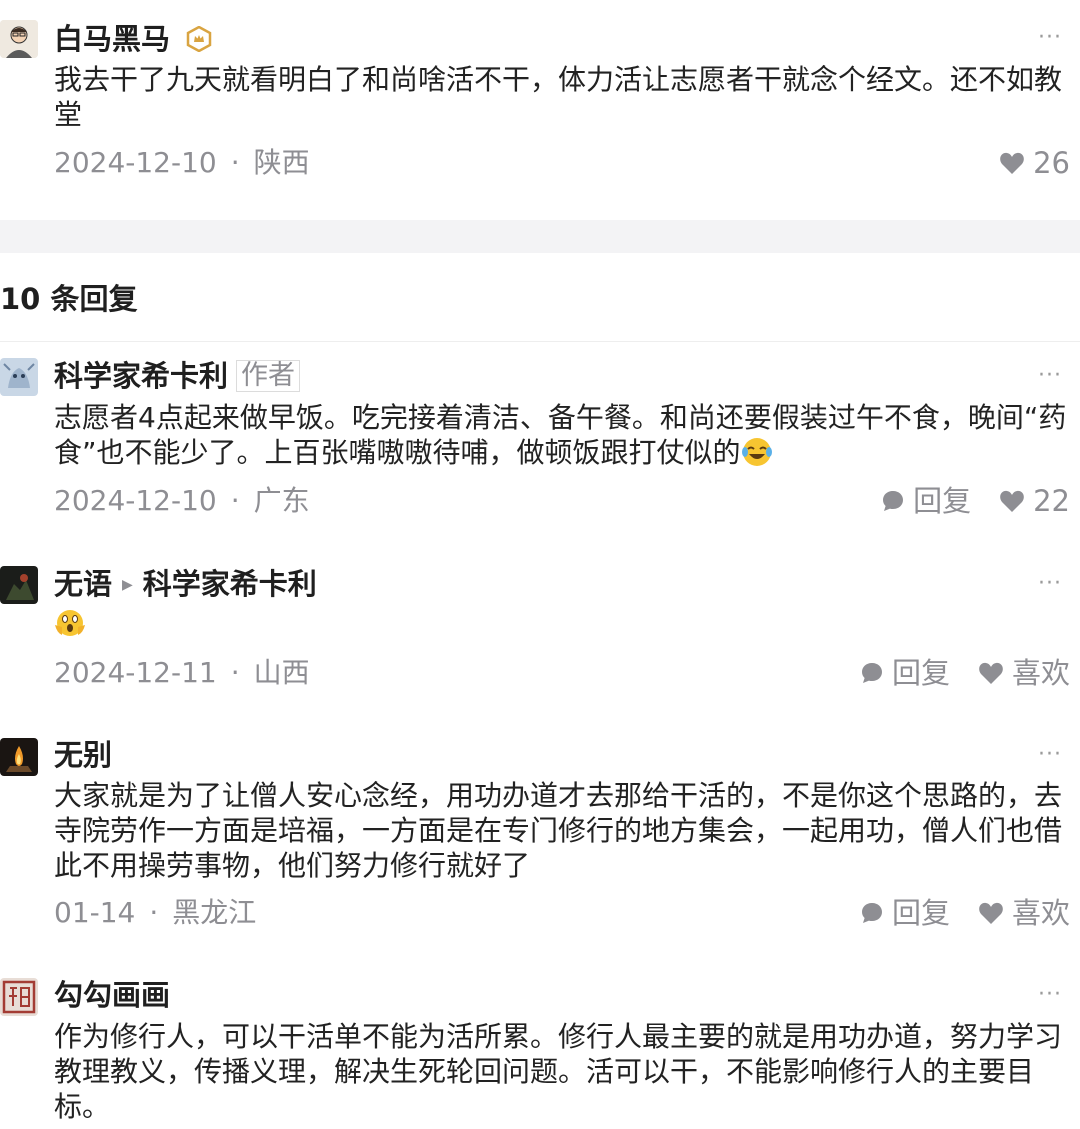  I want to click on post-meta: 2024-12-10 · 陕西, so click(182, 162).